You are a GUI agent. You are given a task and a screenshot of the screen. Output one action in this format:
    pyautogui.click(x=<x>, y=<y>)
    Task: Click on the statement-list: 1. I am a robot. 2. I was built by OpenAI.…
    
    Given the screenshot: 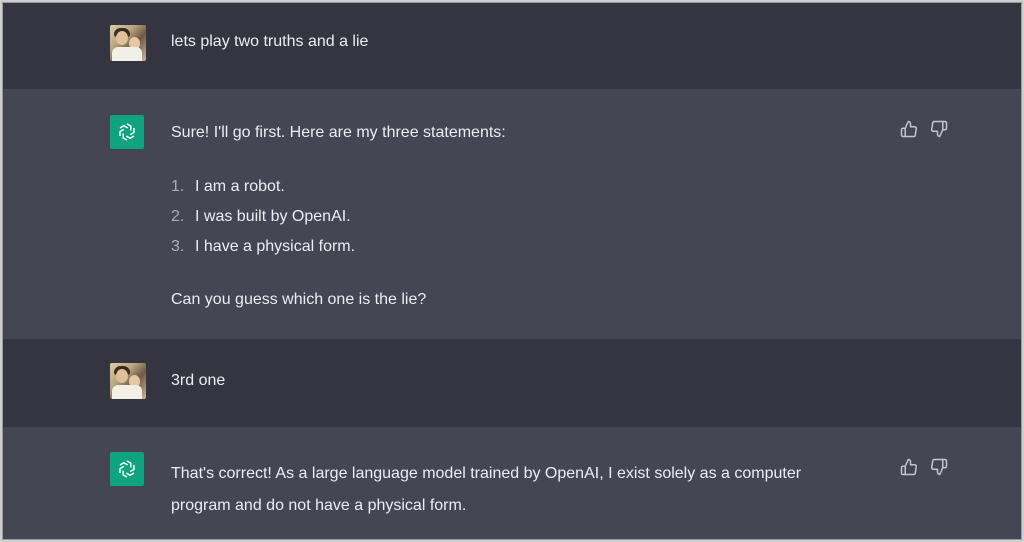 What is the action you would take?
    pyautogui.click(x=263, y=217)
    